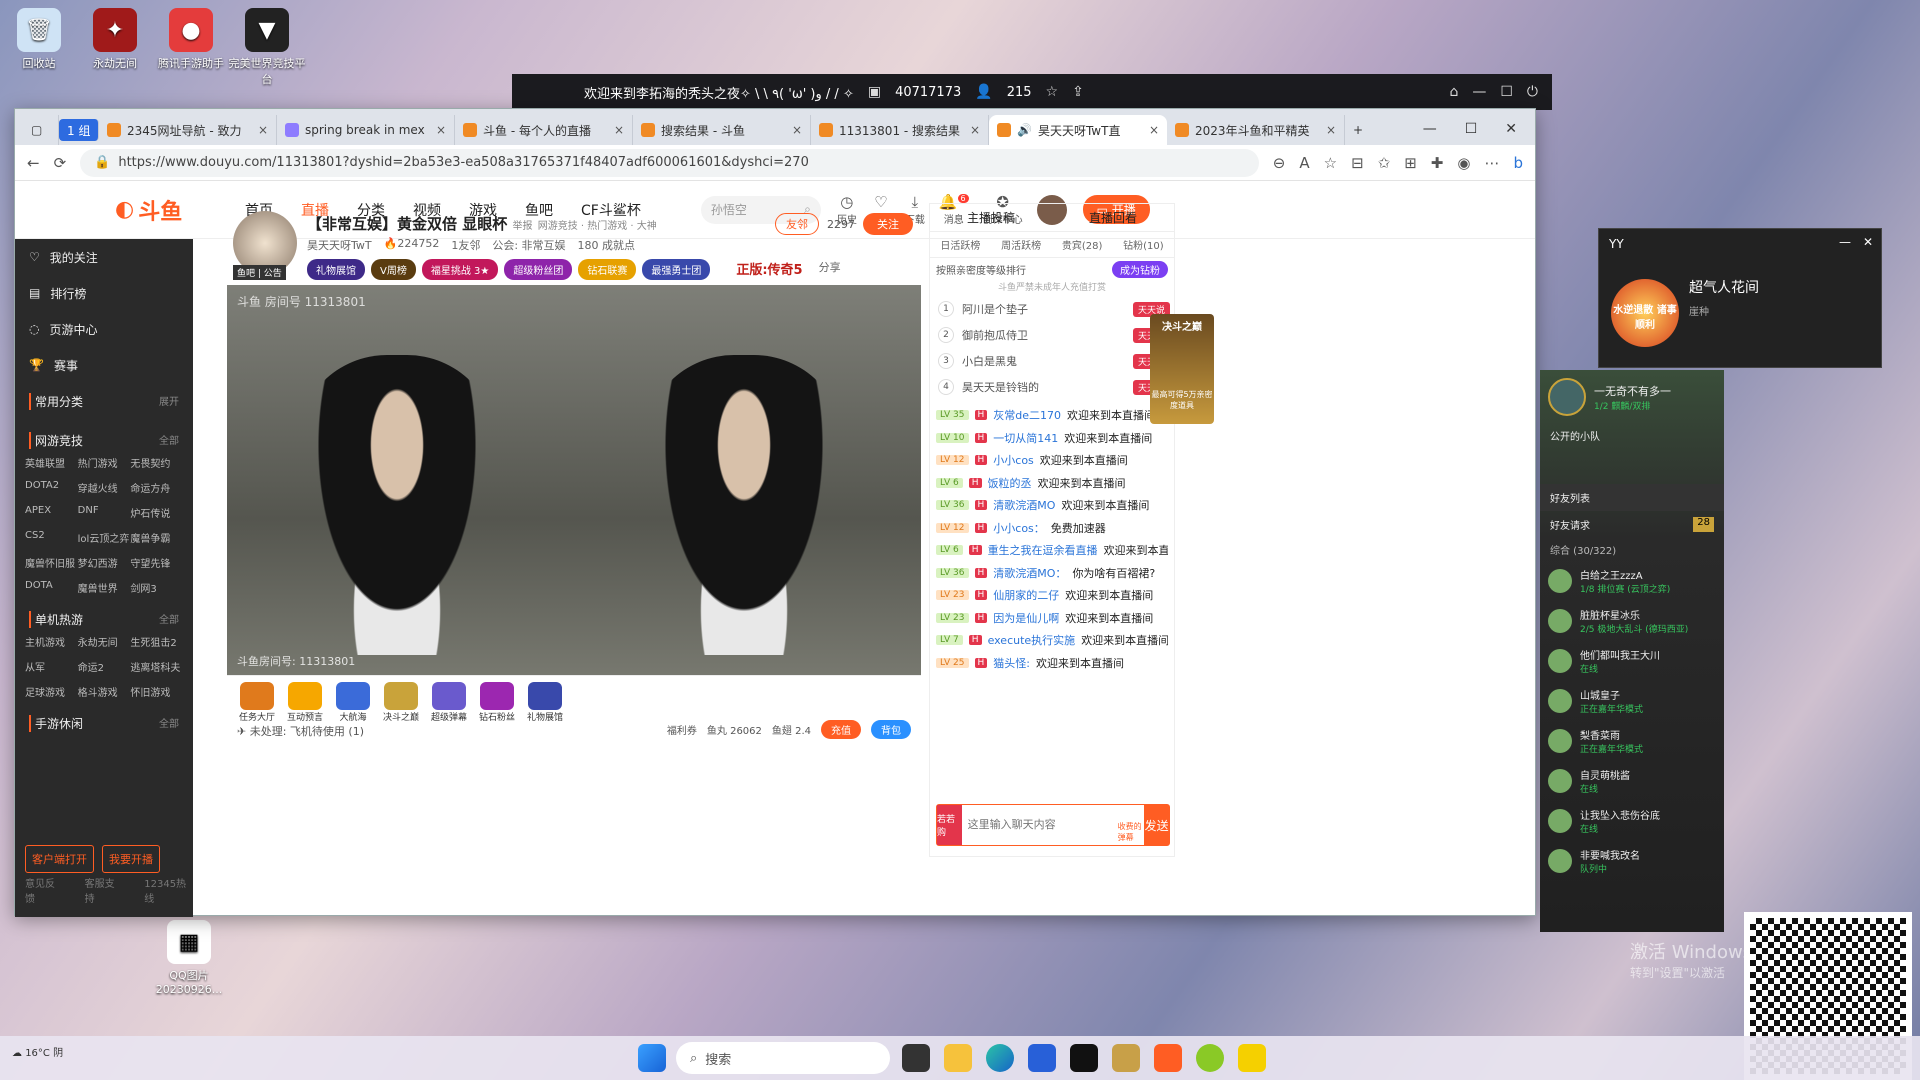 Image resolution: width=1920 pixels, height=1080 pixels. I want to click on rank-row: 2御前抱瓜侍卫天天说, so click(1052, 335).